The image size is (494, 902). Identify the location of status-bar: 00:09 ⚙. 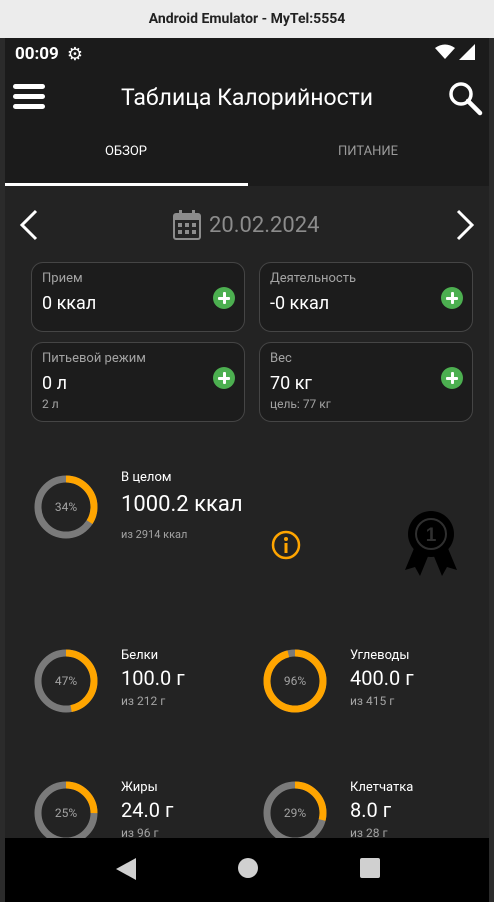
(247, 54).